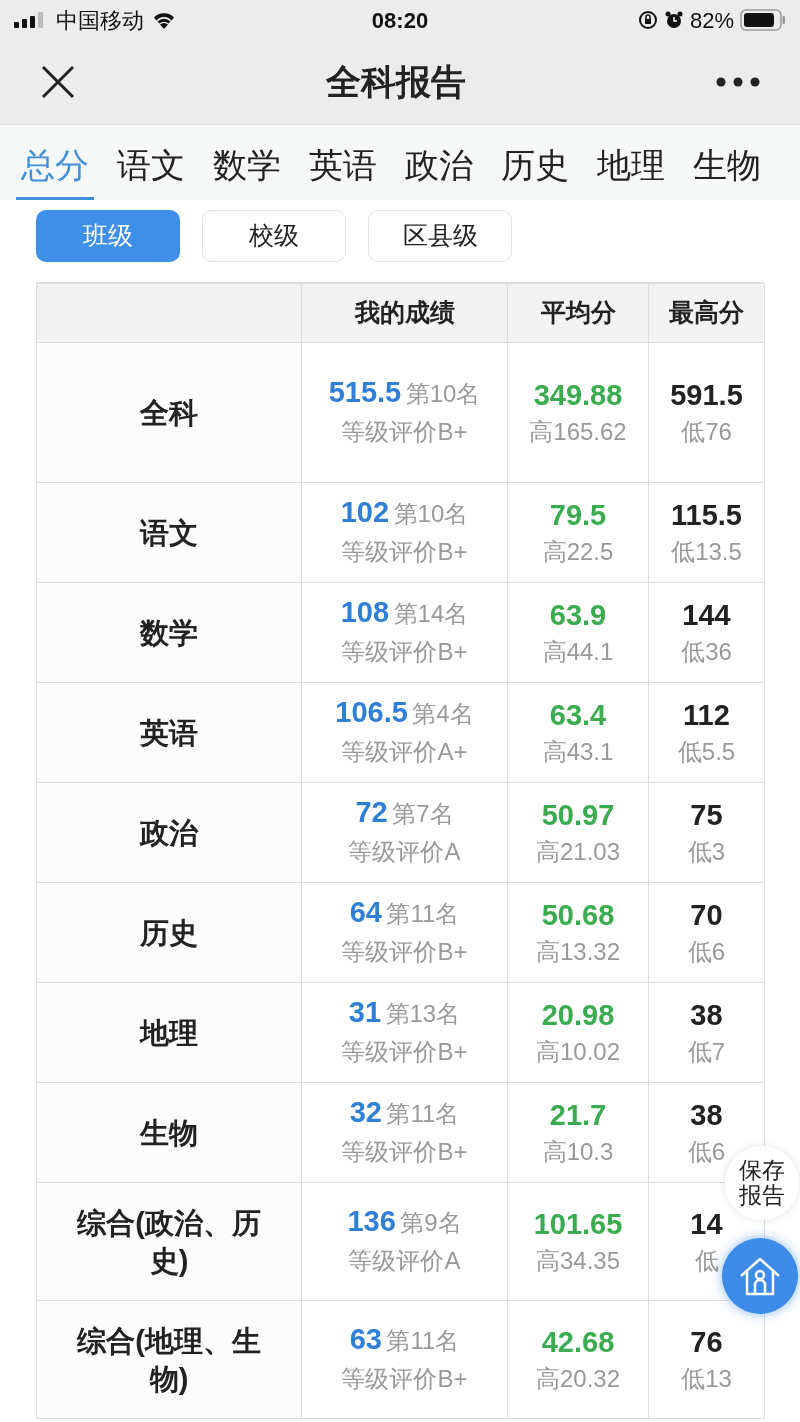  What do you see at coordinates (706, 1342) in the screenshot?
I see `max-value: 76` at bounding box center [706, 1342].